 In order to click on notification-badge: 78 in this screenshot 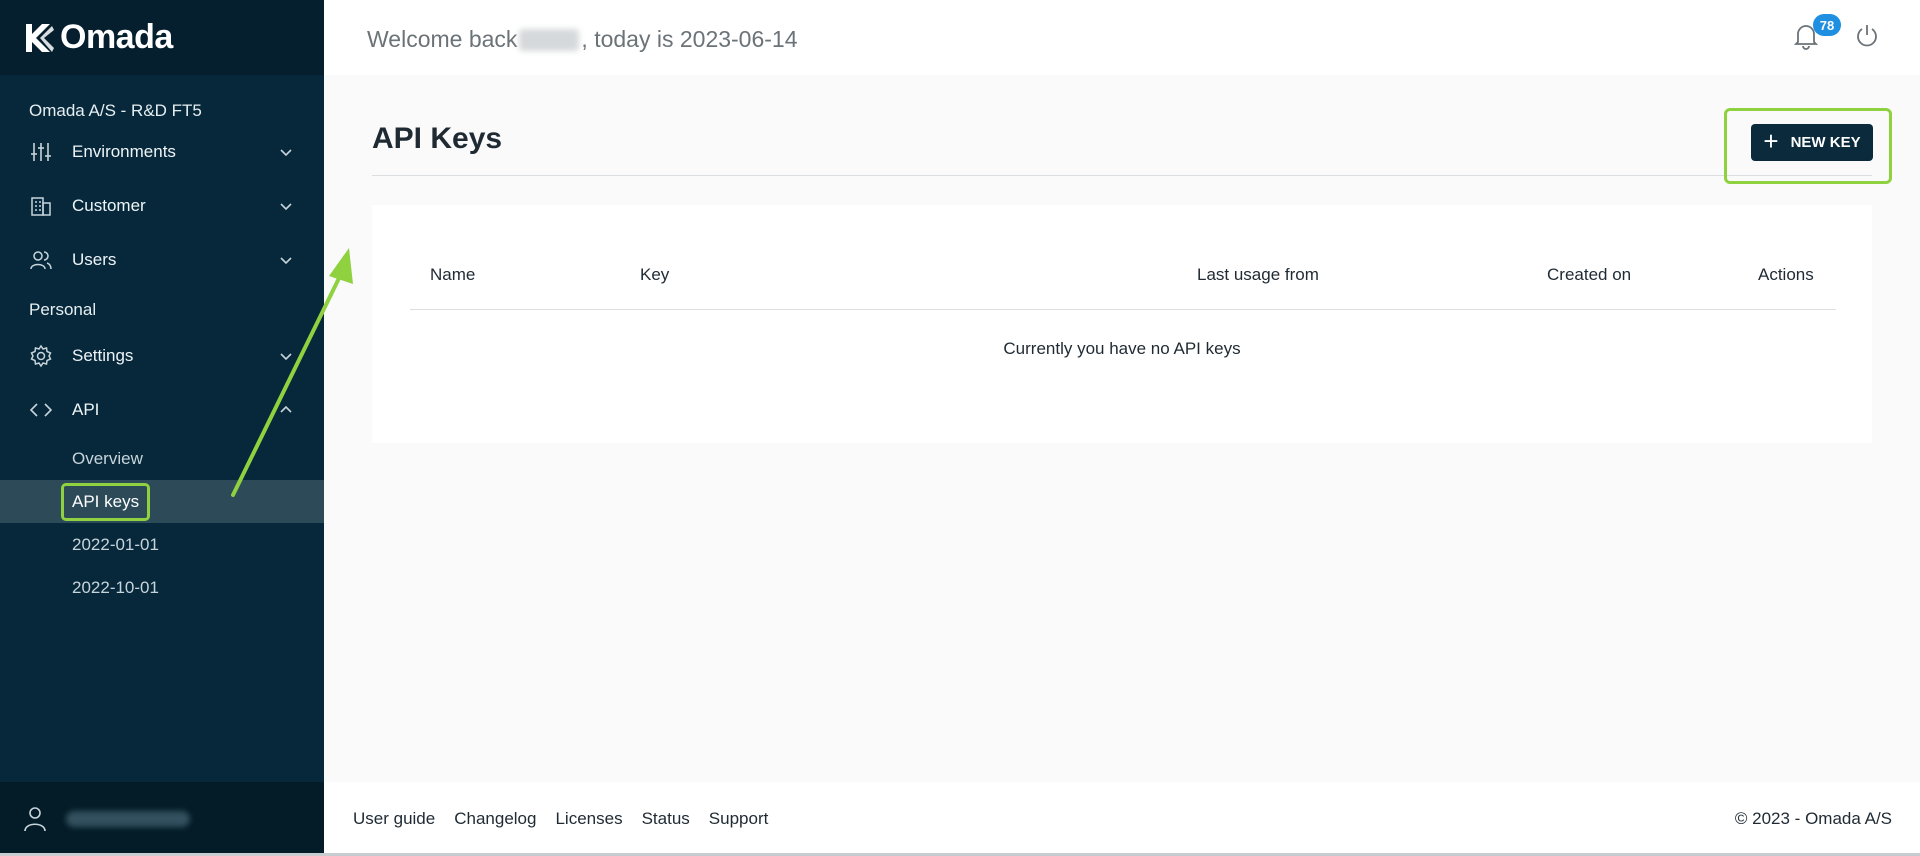, I will do `click(1827, 25)`.